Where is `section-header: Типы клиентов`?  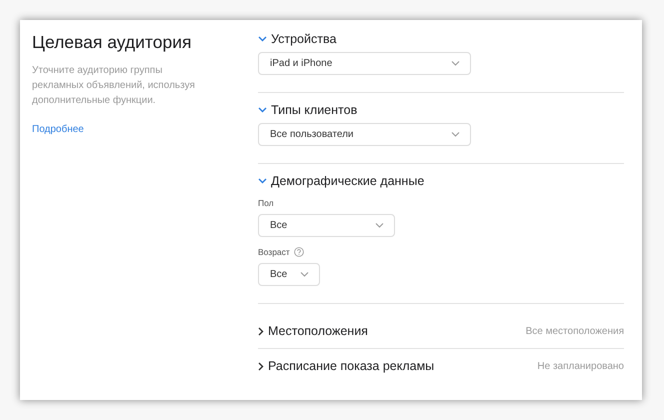
section-header: Типы клиентов is located at coordinates (314, 110).